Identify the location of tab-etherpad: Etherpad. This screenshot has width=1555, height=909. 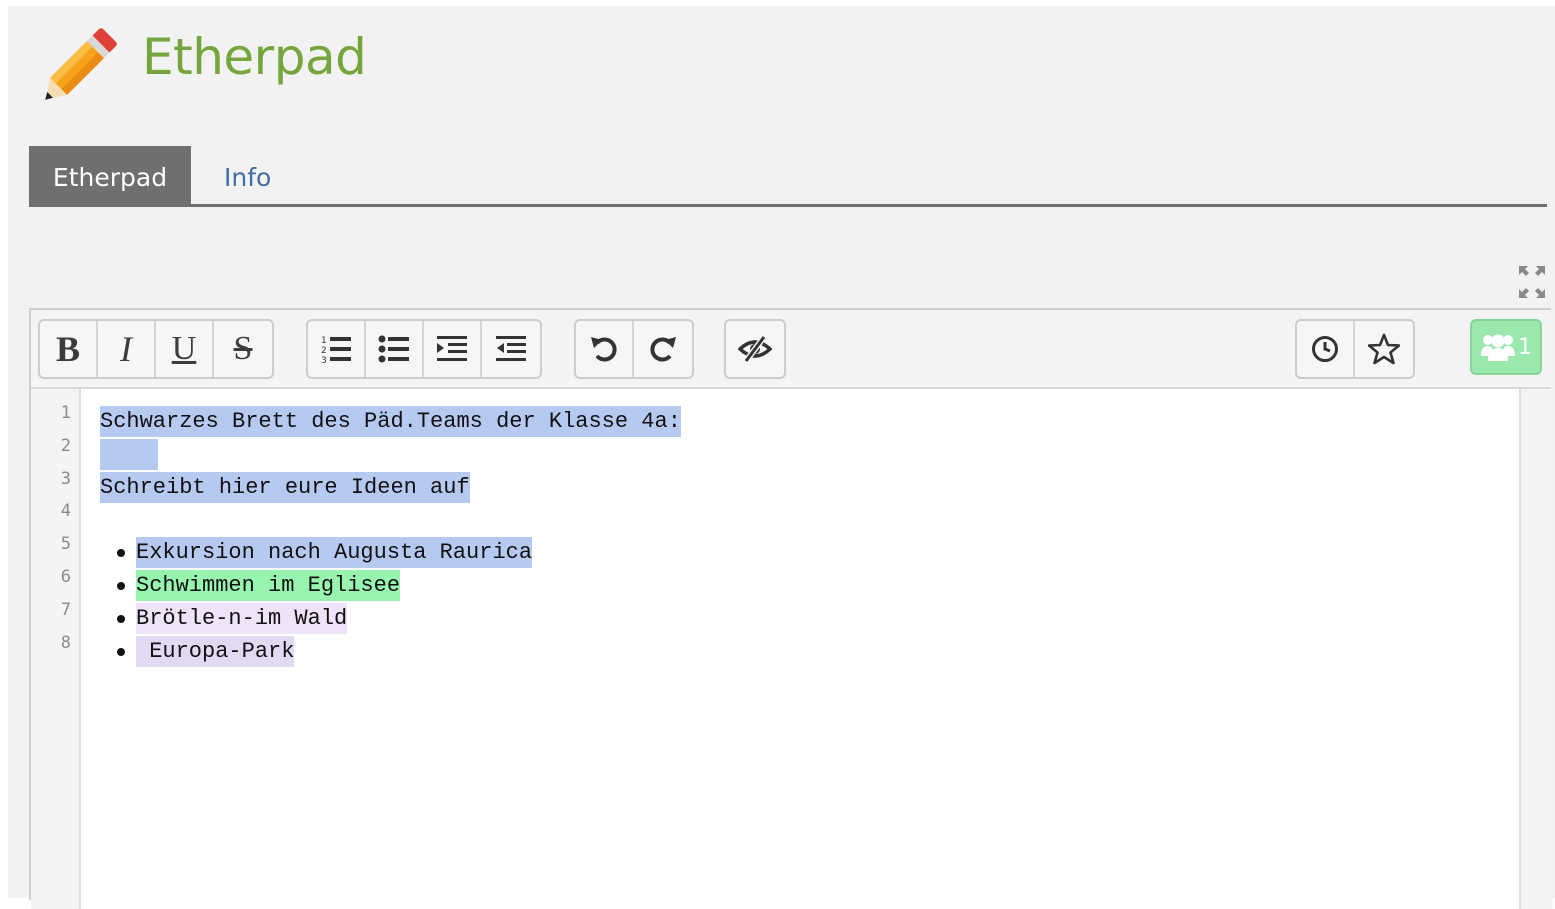
(110, 176).